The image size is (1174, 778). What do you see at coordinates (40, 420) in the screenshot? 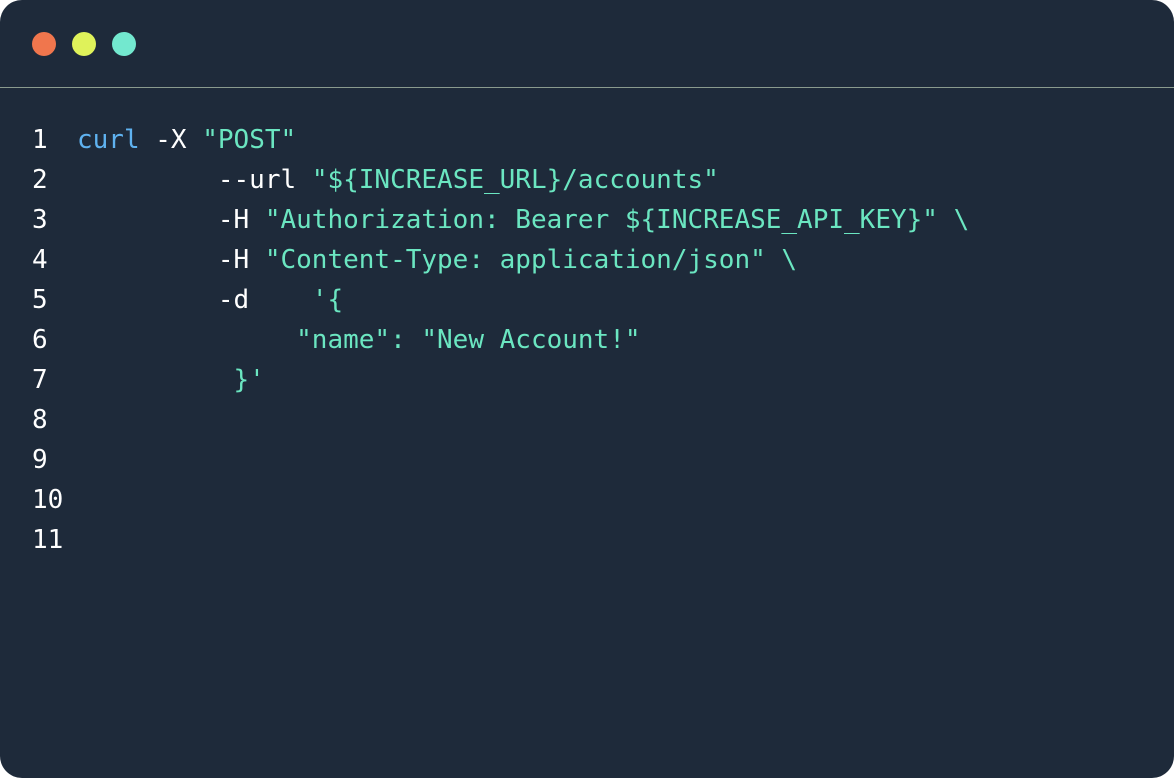
I see `line-number: 8` at bounding box center [40, 420].